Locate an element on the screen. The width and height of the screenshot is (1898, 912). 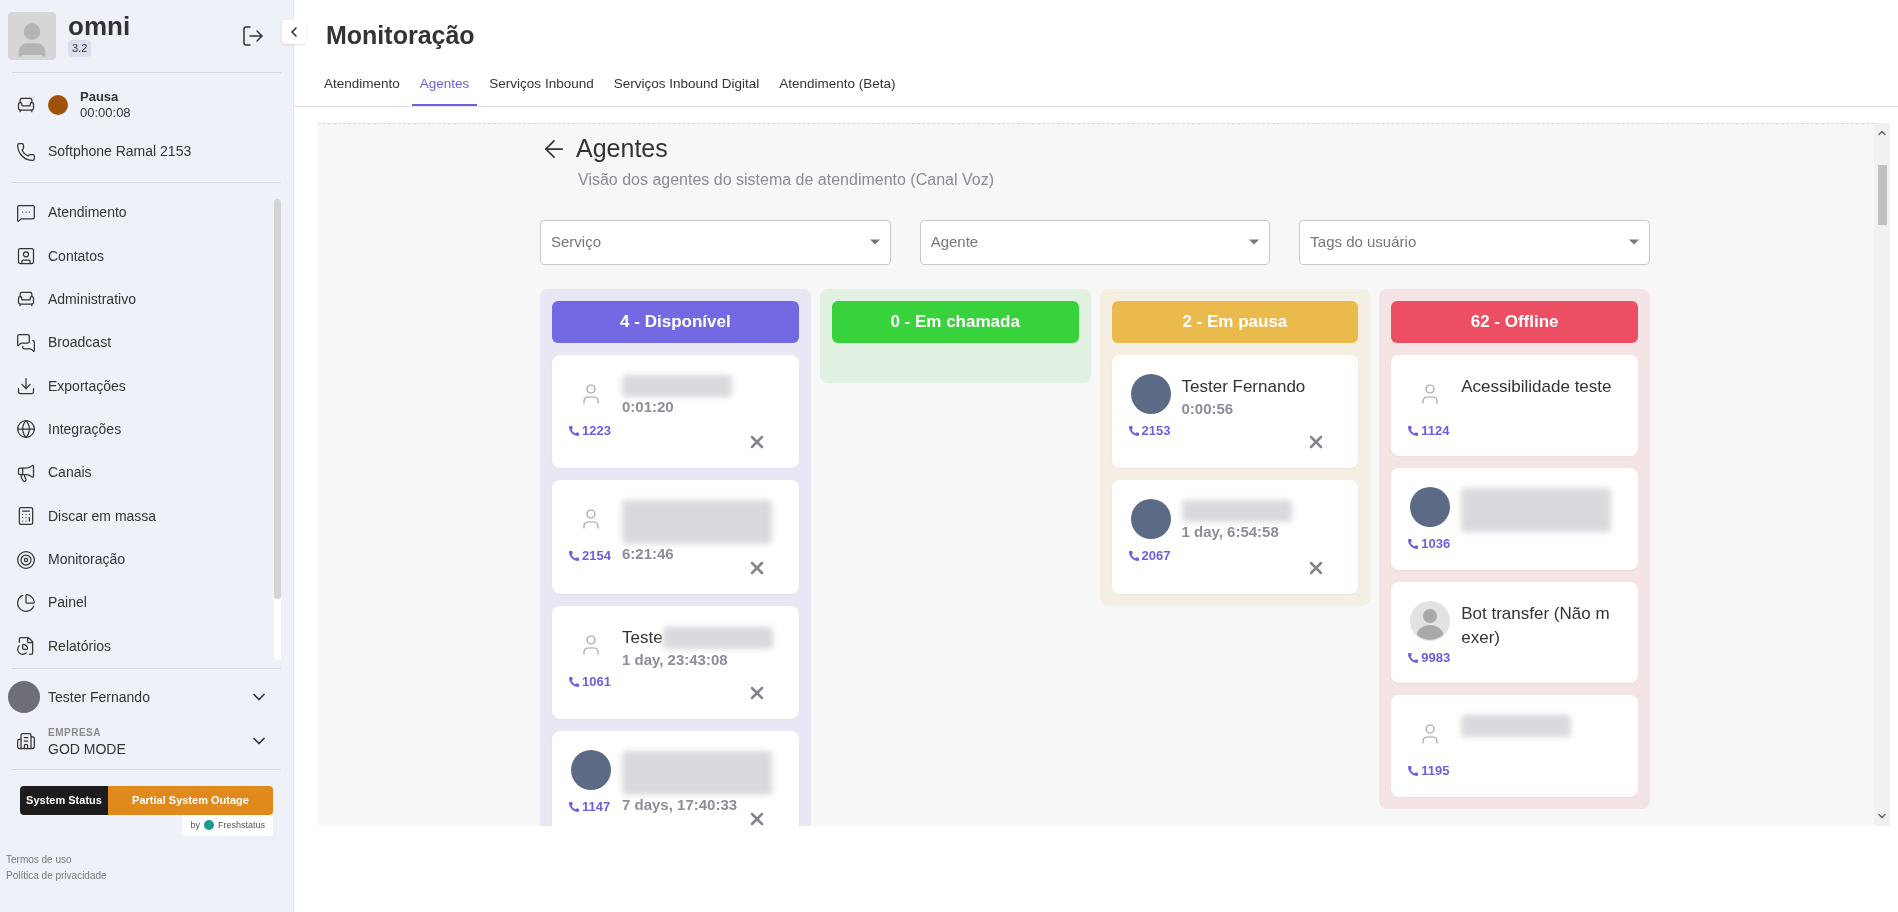
extension-number: 9983 is located at coordinates (1429, 657).